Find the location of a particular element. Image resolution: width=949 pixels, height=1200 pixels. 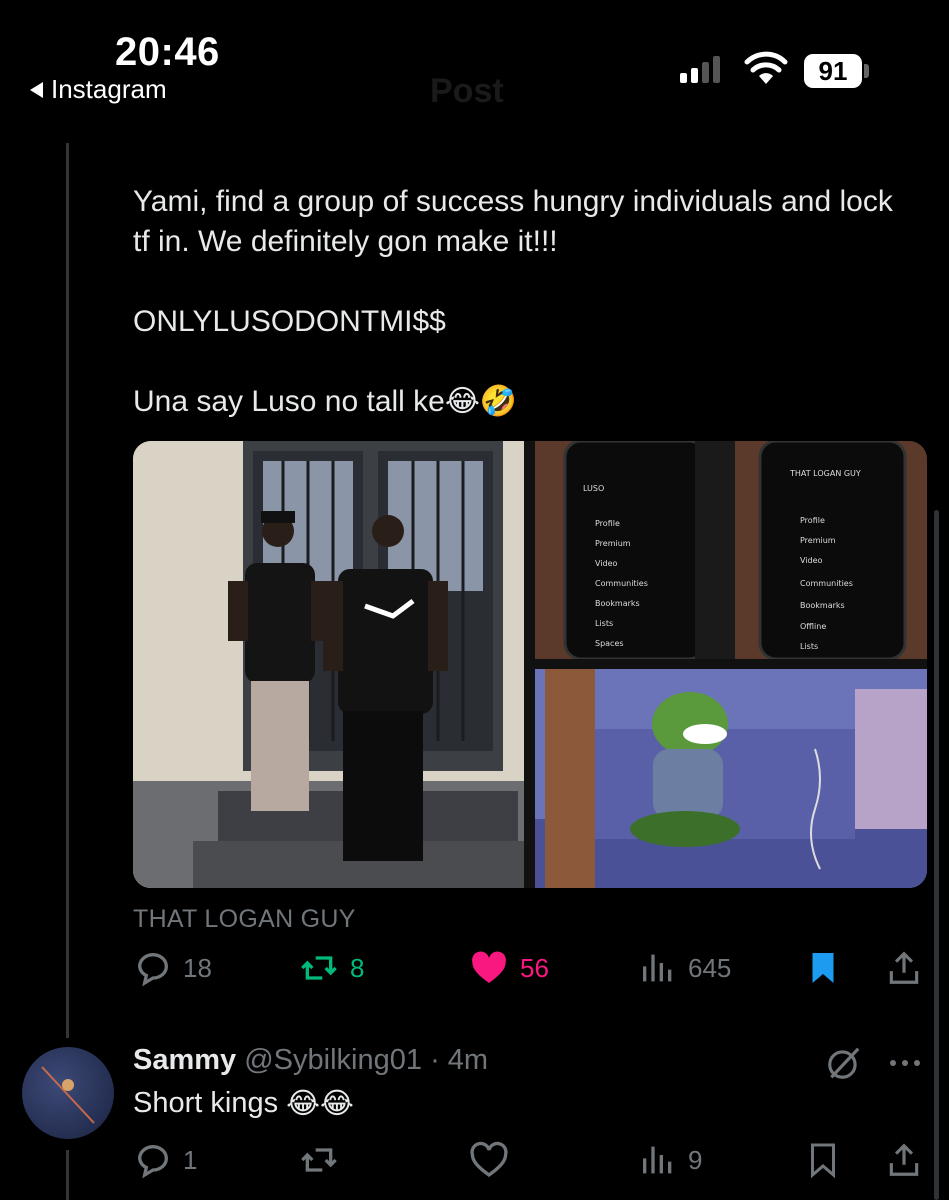

share-button is located at coordinates (904, 968).